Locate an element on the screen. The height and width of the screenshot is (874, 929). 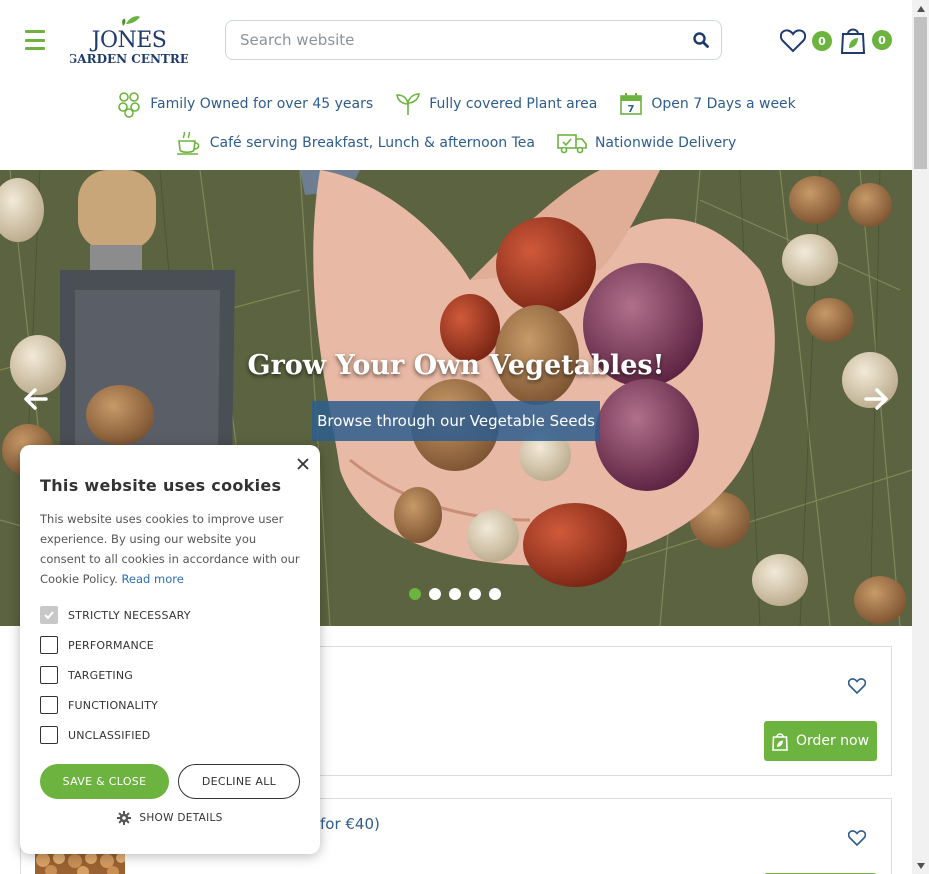
usp-open-7-days-text: Open 7 Days a week is located at coordinates (723, 104).